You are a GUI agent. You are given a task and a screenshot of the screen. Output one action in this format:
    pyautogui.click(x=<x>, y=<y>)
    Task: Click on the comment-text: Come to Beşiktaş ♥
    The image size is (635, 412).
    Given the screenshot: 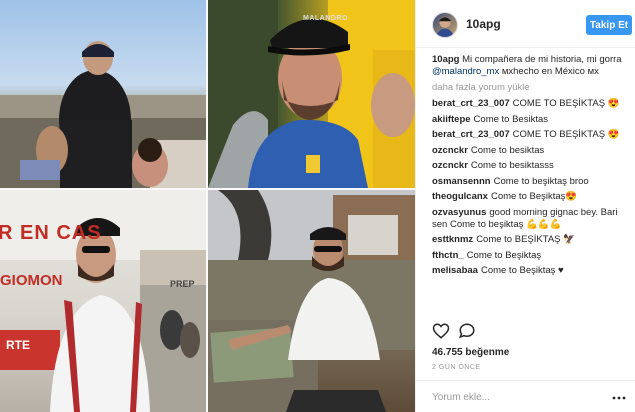 What is the action you would take?
    pyautogui.click(x=522, y=270)
    